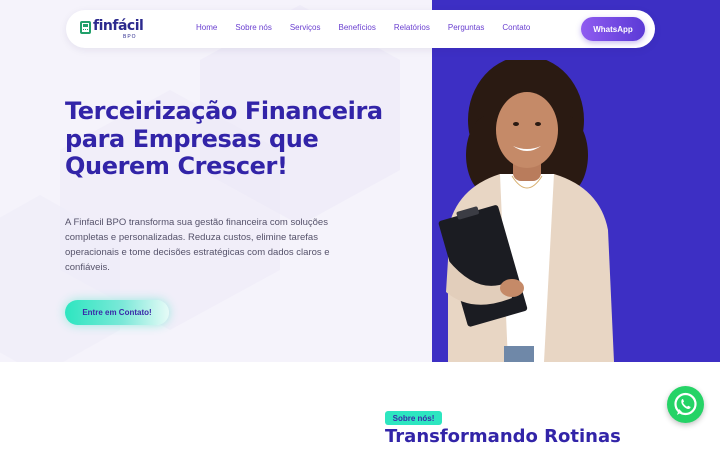  I want to click on whatsapp-icon, so click(685, 404).